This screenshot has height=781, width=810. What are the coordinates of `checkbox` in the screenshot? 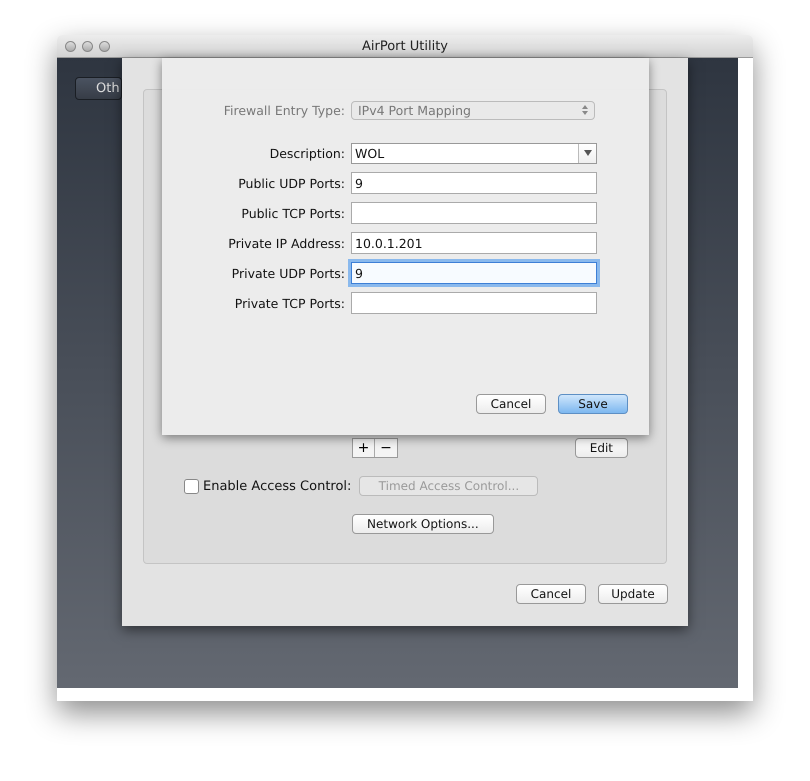 It's located at (191, 486).